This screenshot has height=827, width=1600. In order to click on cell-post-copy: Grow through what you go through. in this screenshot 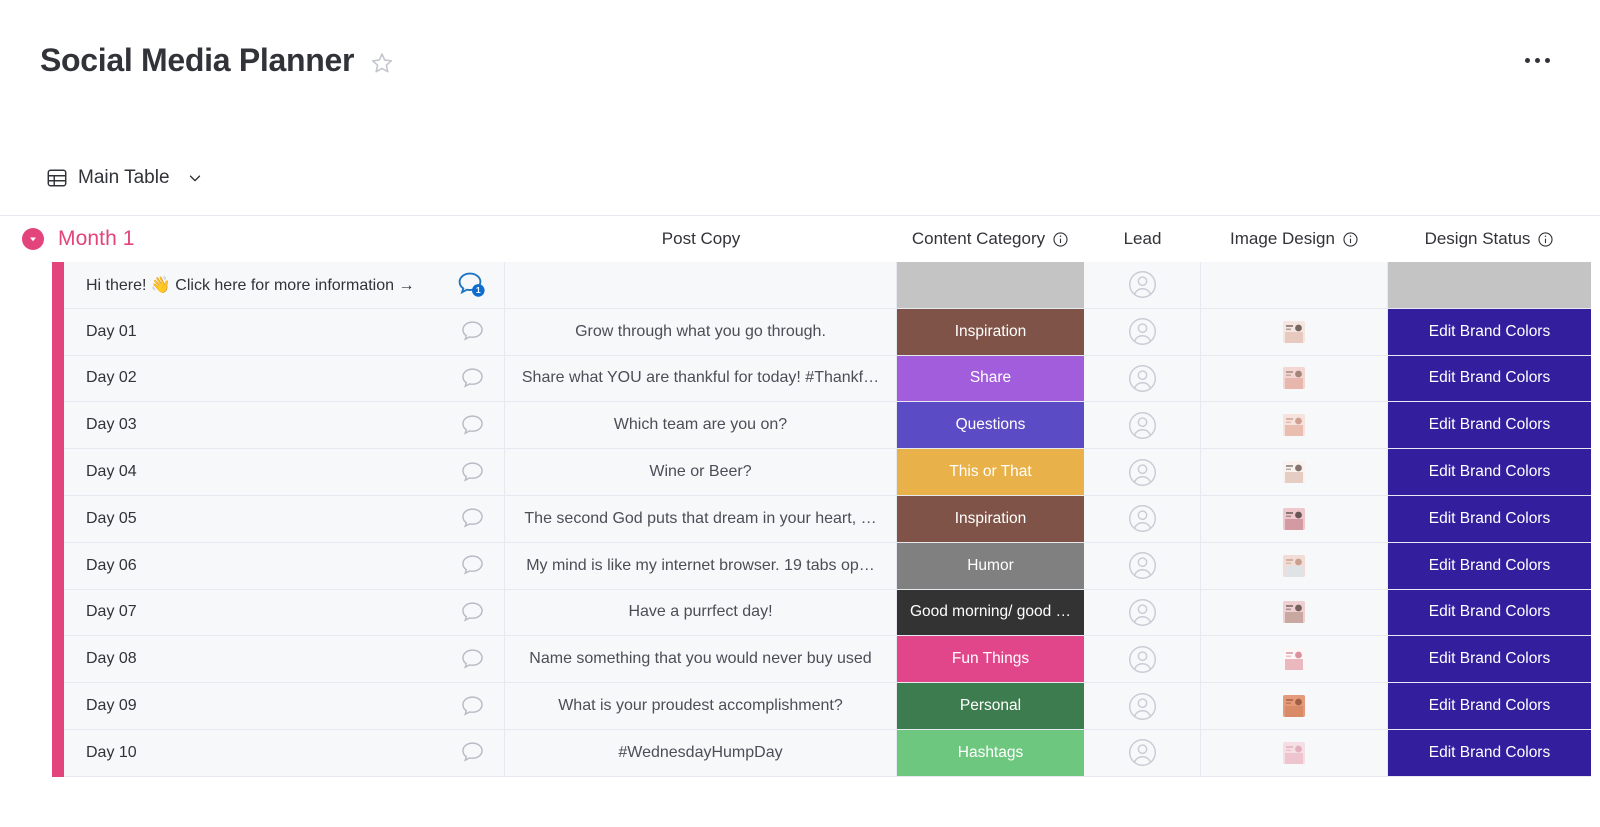, I will do `click(701, 332)`.